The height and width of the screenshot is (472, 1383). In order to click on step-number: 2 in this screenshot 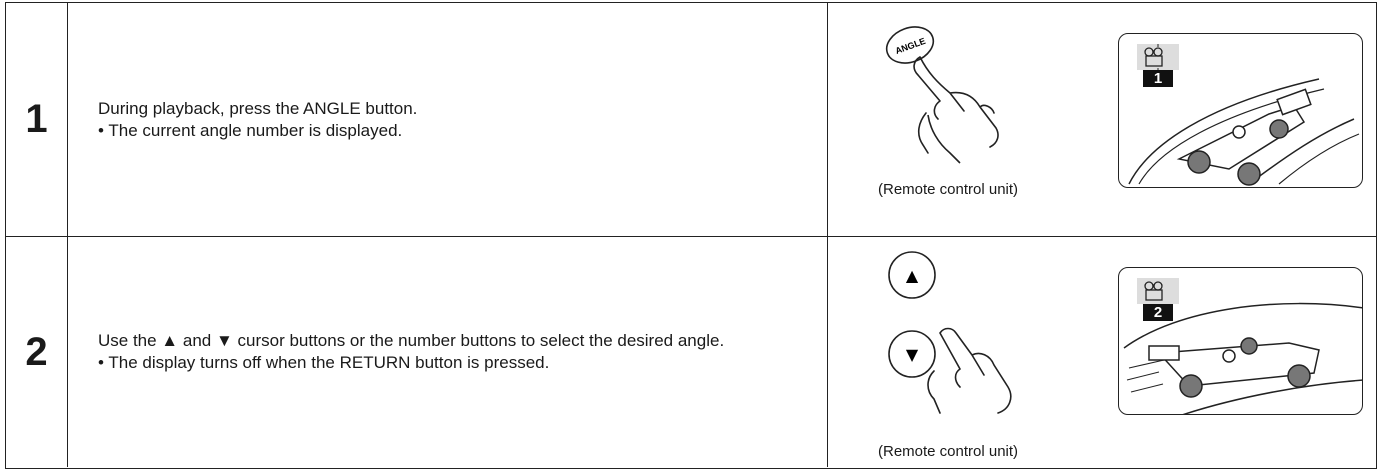, I will do `click(37, 352)`.